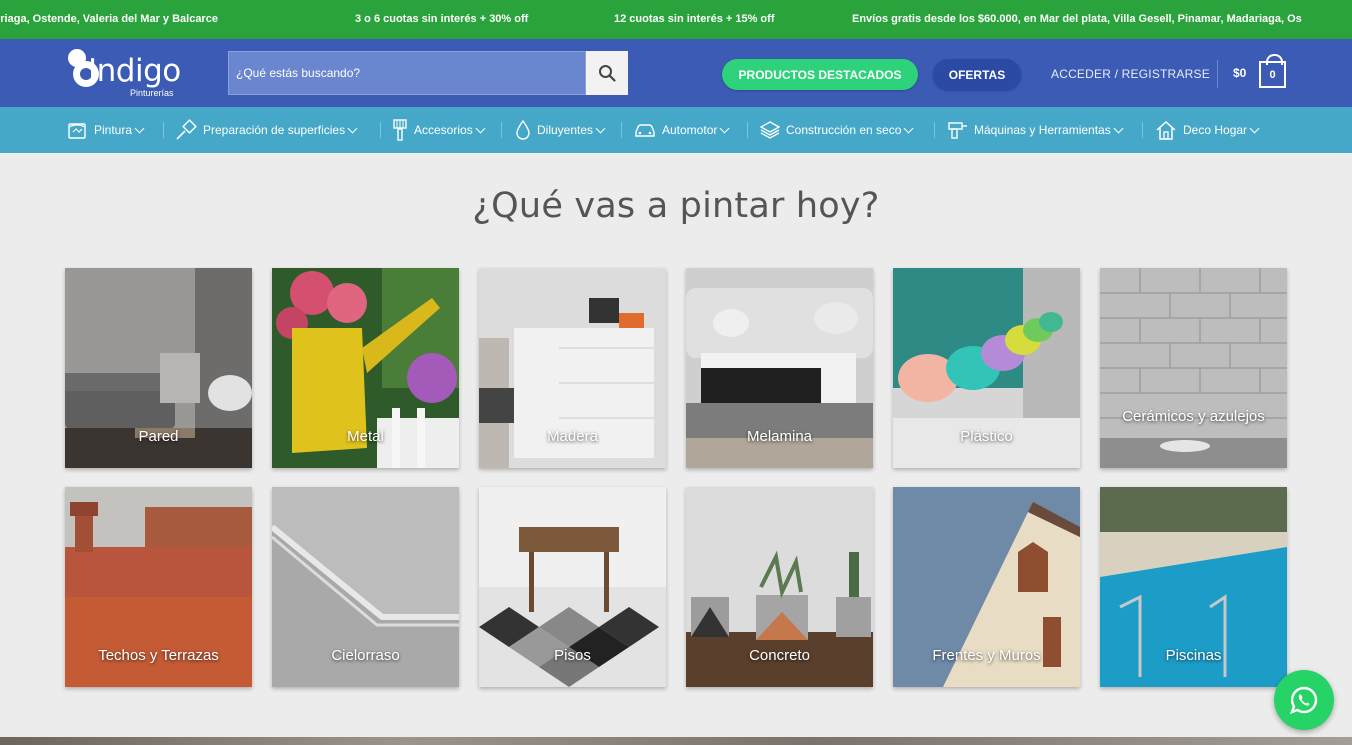  What do you see at coordinates (1217, 74) in the screenshot?
I see `header-divider` at bounding box center [1217, 74].